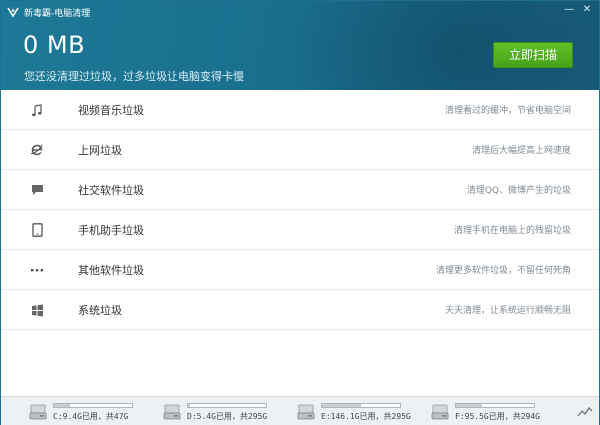 Image resolution: width=600 pixels, height=425 pixels. Describe the element at coordinates (37, 190) in the screenshot. I see `chat-bubble-icon` at that location.